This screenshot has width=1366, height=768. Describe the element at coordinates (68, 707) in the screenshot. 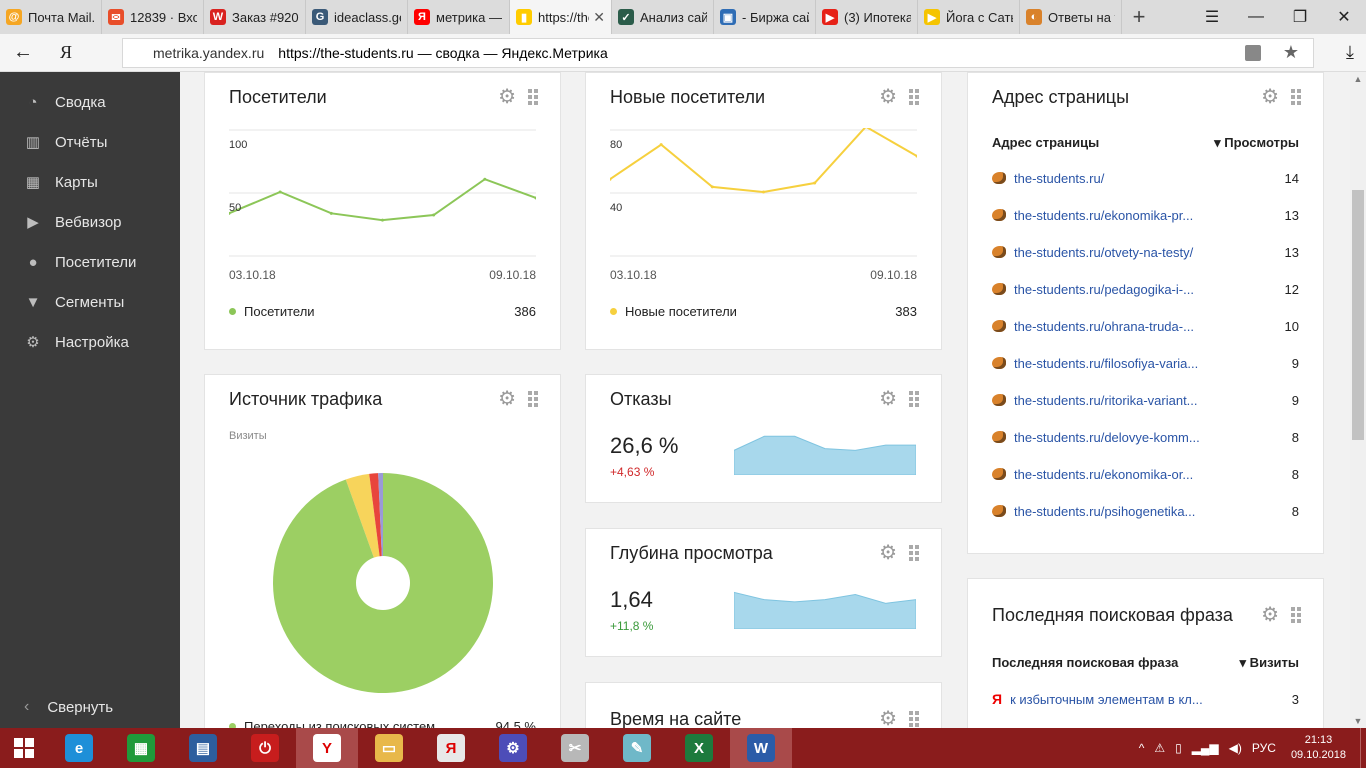

I see `collapse-button: ‹ Свернуть` at that location.